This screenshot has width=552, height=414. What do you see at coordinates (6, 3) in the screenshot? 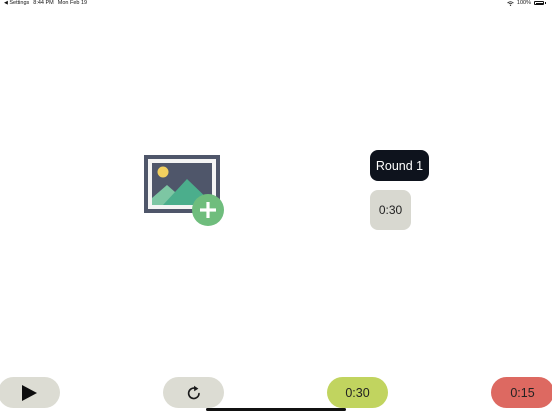
I see `back-arrow-icon: ◀` at bounding box center [6, 3].